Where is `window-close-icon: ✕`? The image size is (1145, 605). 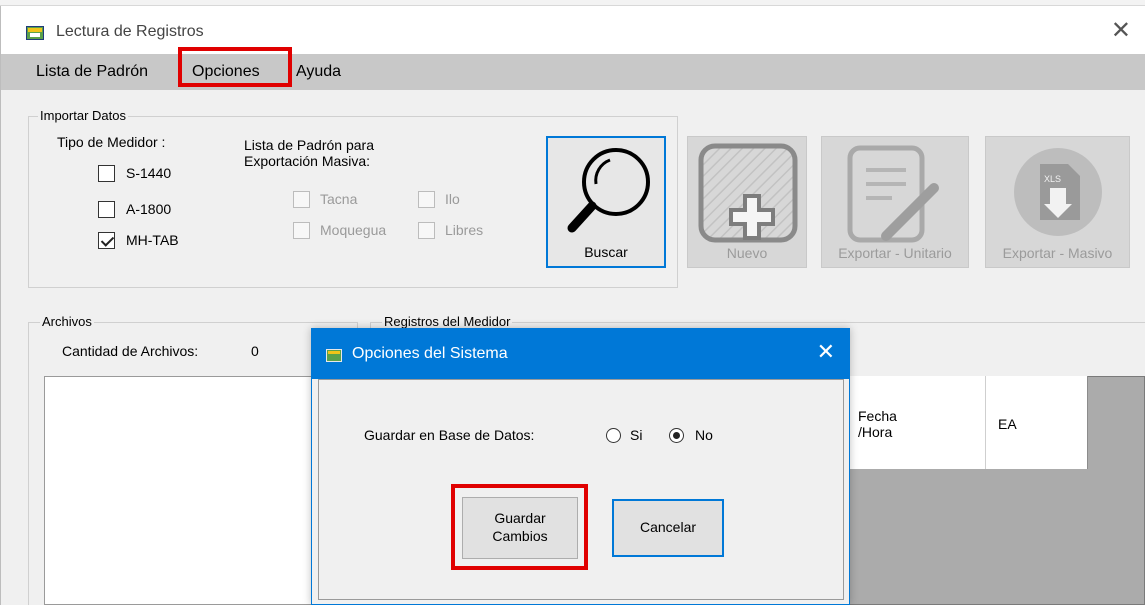
window-close-icon: ✕ is located at coordinates (1121, 30).